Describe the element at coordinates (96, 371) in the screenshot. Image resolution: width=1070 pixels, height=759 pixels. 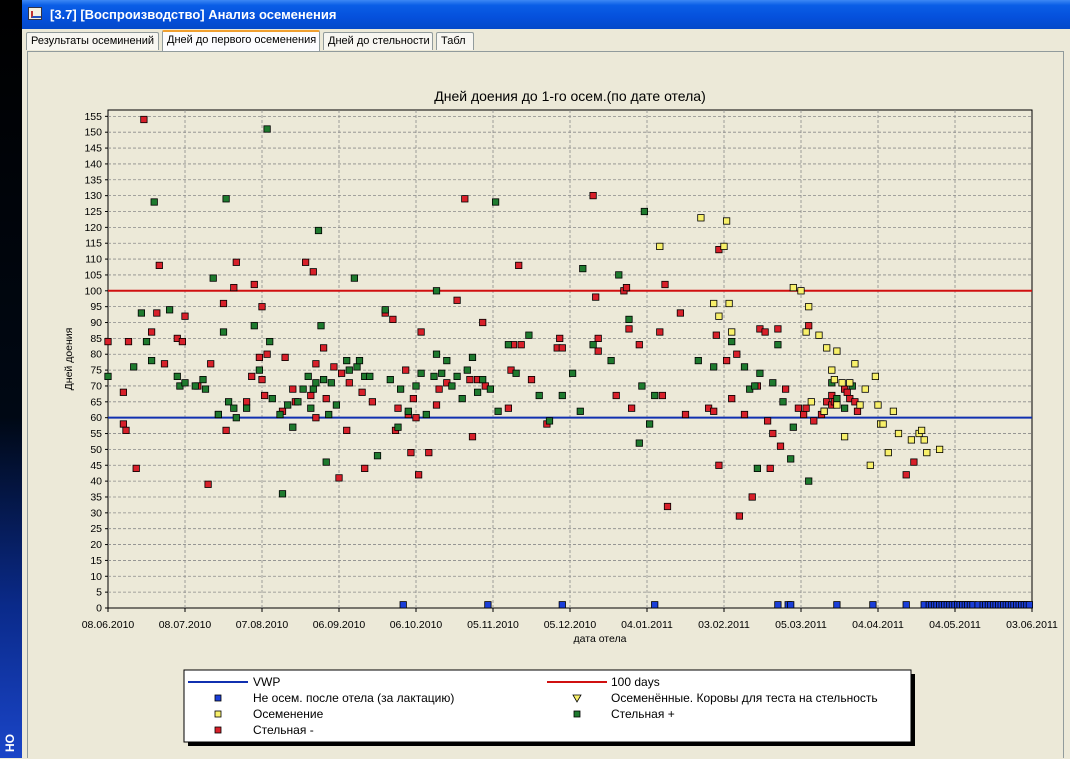
I see `y-tick-label: 75` at that location.